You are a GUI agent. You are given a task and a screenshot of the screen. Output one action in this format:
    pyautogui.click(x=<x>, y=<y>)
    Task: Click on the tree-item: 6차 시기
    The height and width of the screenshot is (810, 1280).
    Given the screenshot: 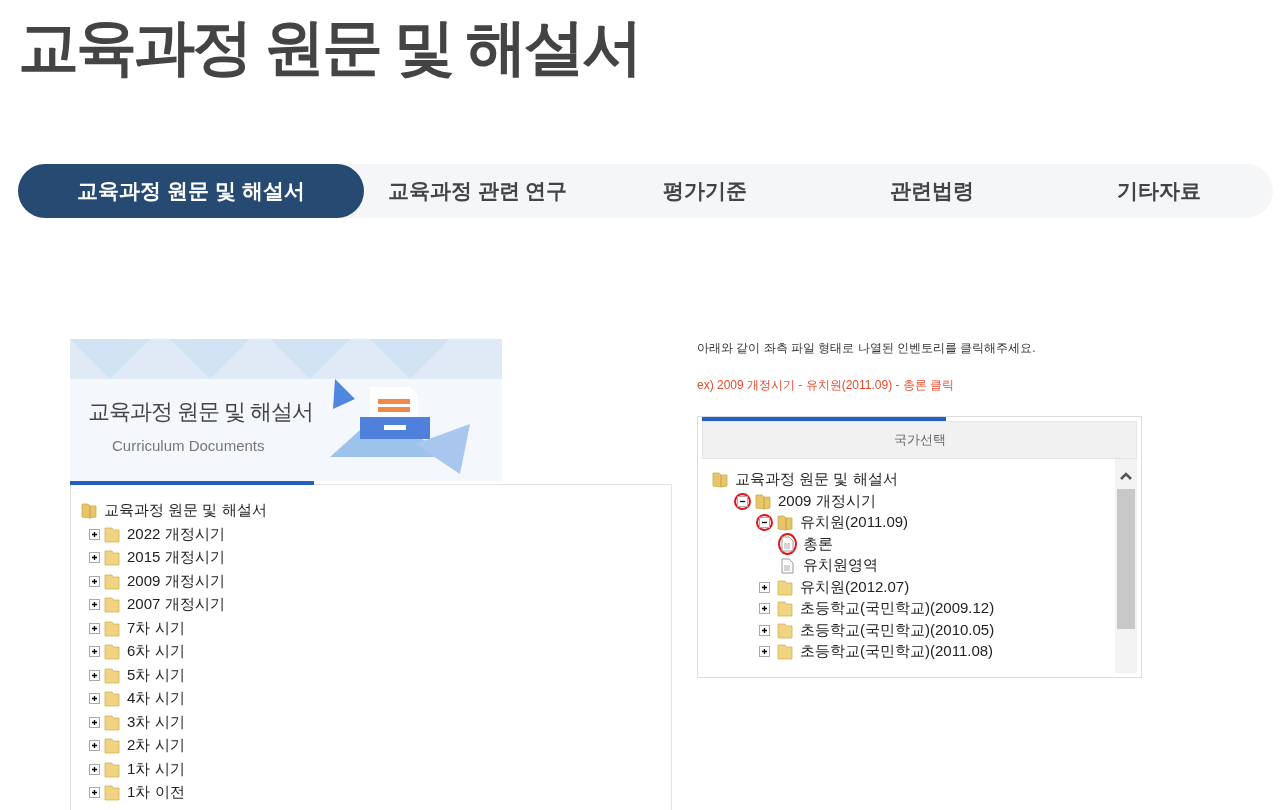 What is the action you would take?
    pyautogui.click(x=156, y=652)
    